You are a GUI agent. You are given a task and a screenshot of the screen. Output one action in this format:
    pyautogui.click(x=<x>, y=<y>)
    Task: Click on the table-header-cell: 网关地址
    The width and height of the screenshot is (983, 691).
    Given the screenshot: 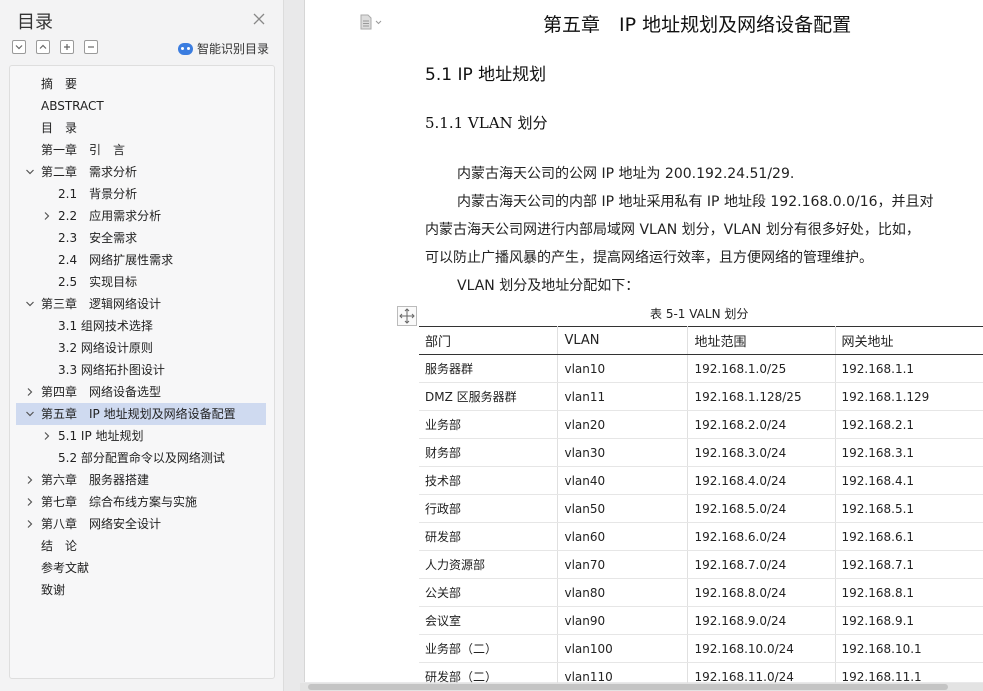 What is the action you would take?
    pyautogui.click(x=909, y=340)
    